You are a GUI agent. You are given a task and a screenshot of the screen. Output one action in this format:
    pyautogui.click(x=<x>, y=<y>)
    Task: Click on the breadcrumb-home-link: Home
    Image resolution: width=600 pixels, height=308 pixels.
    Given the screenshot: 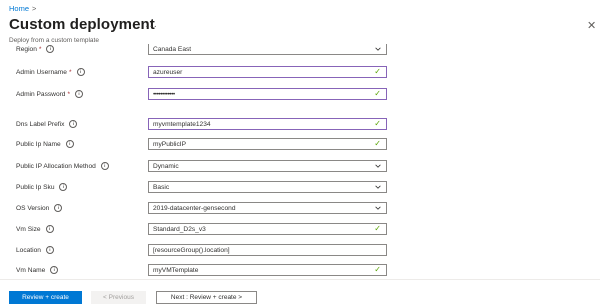 What is the action you would take?
    pyautogui.click(x=19, y=8)
    